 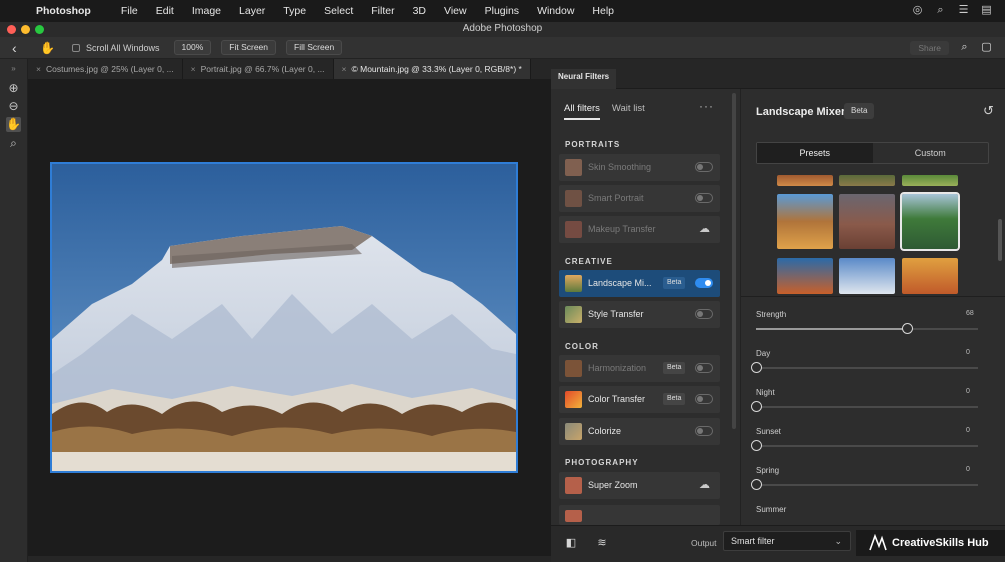 I want to click on spring-slider, so click(x=864, y=484).